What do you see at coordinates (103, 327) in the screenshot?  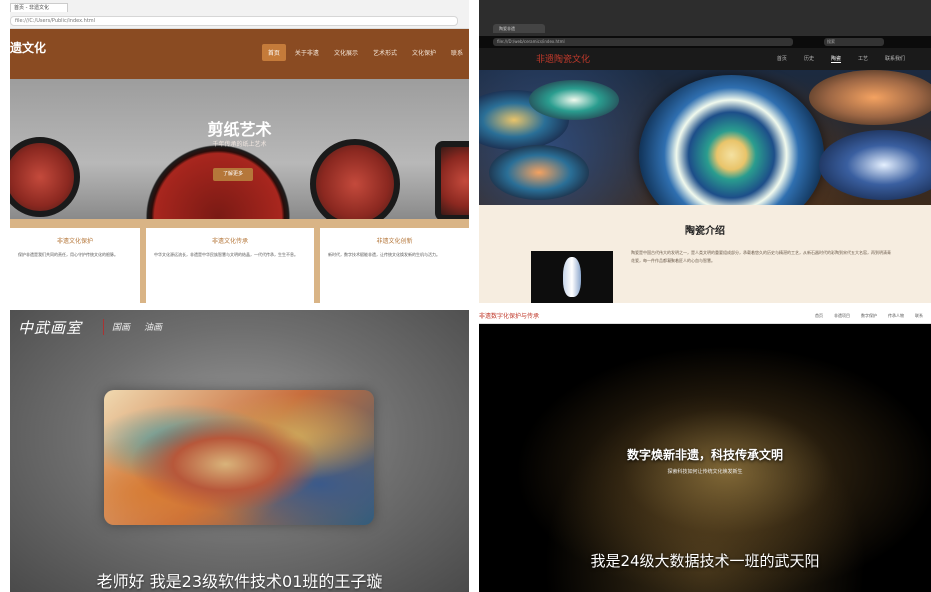 I see `logo-divider` at bounding box center [103, 327].